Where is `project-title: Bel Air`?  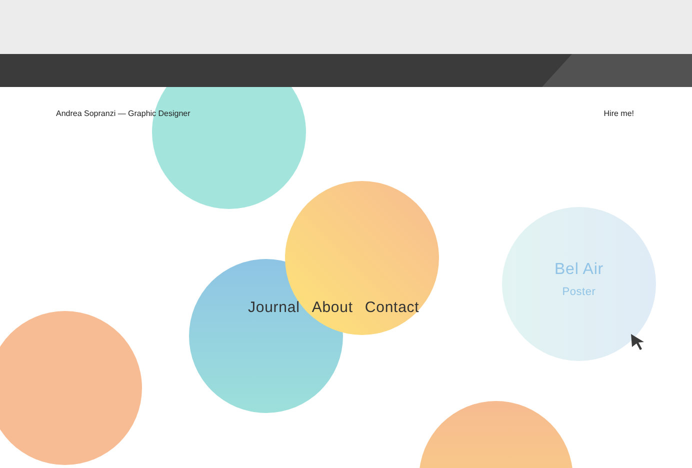 project-title: Bel Air is located at coordinates (579, 270).